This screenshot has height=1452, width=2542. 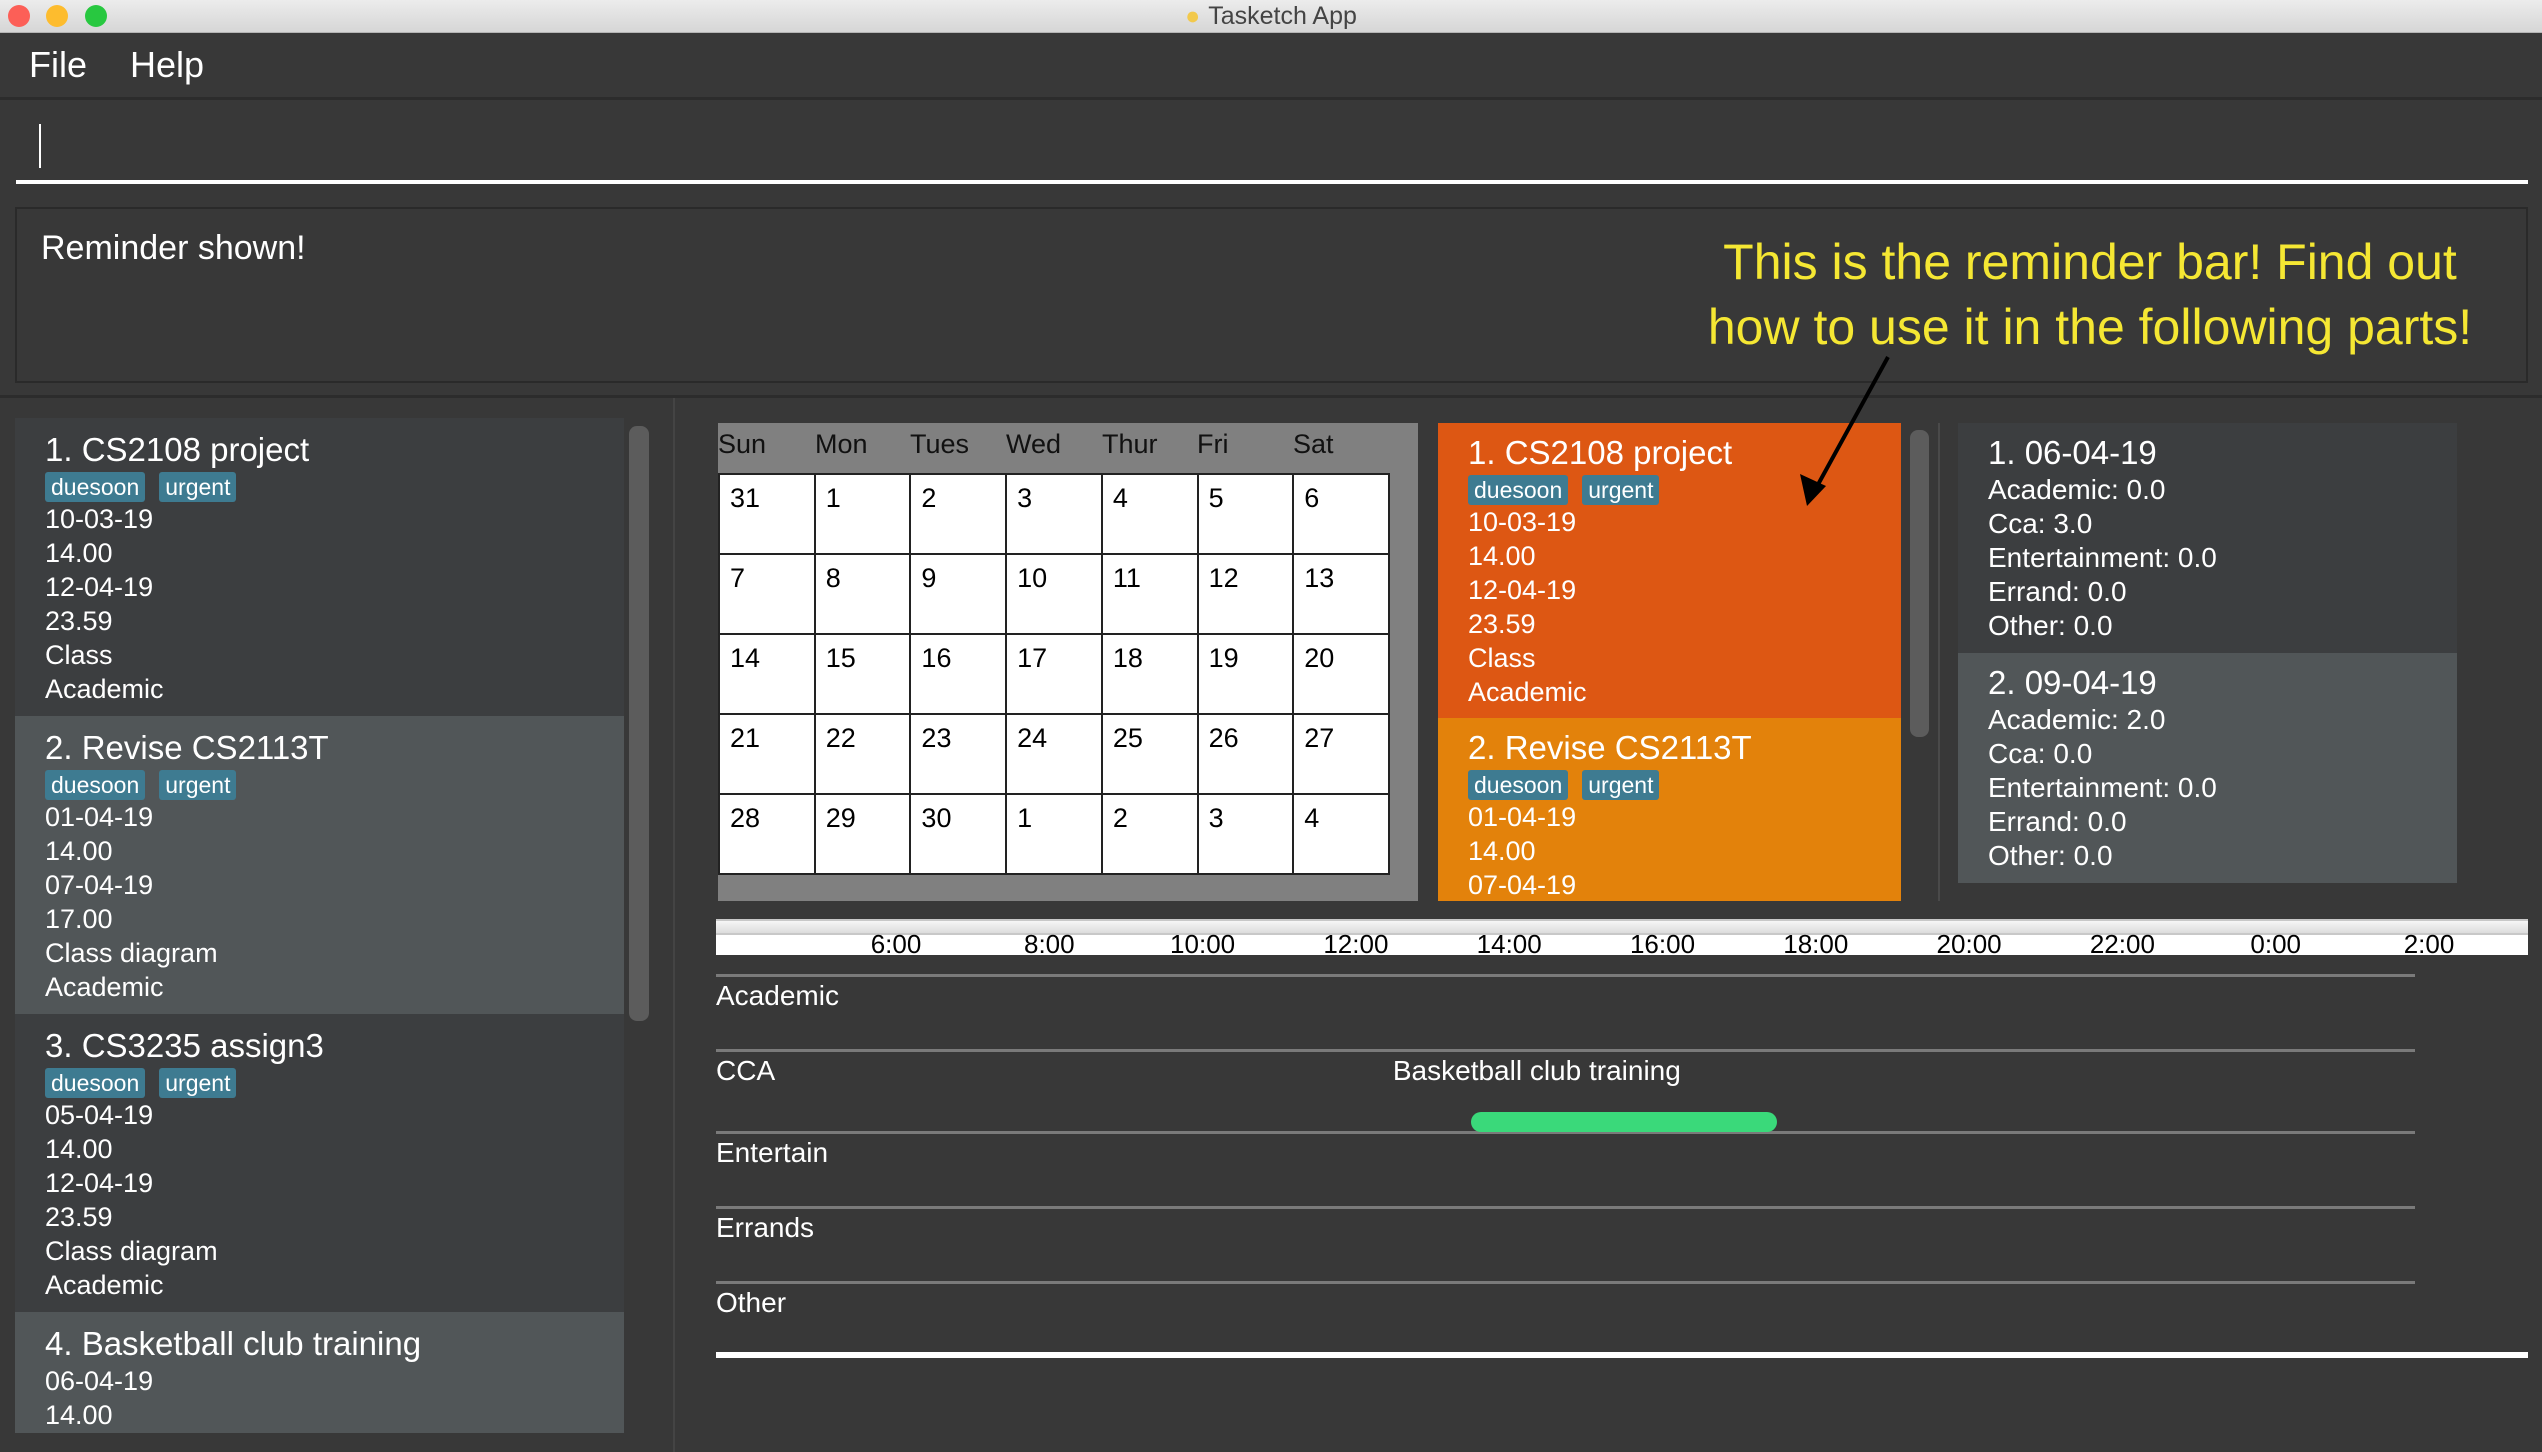 What do you see at coordinates (2275, 944) in the screenshot?
I see `timeline-tick-label: 0:00` at bounding box center [2275, 944].